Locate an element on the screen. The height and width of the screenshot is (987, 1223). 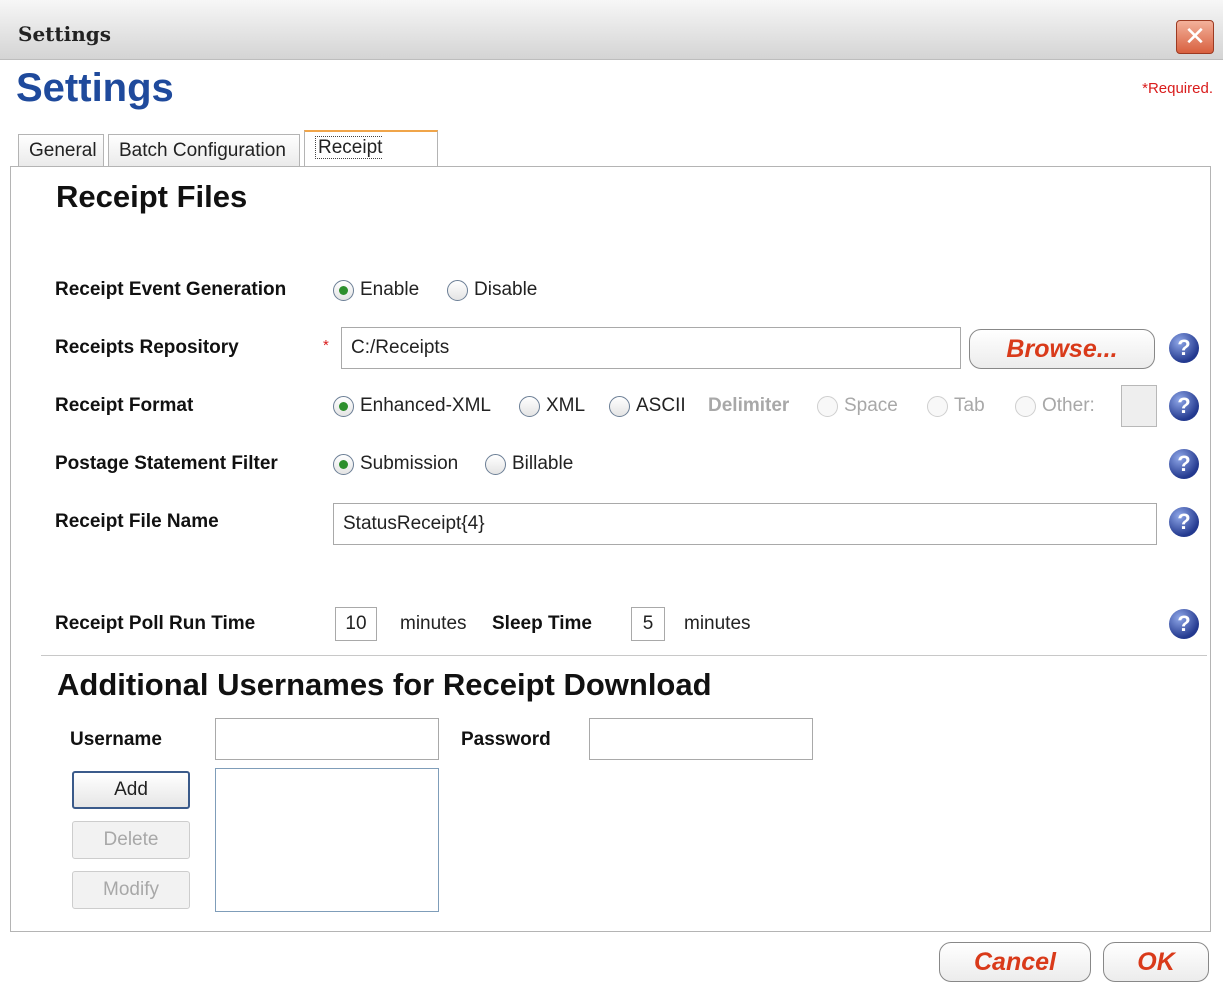
close-icon: ✕ is located at coordinates (1195, 37).